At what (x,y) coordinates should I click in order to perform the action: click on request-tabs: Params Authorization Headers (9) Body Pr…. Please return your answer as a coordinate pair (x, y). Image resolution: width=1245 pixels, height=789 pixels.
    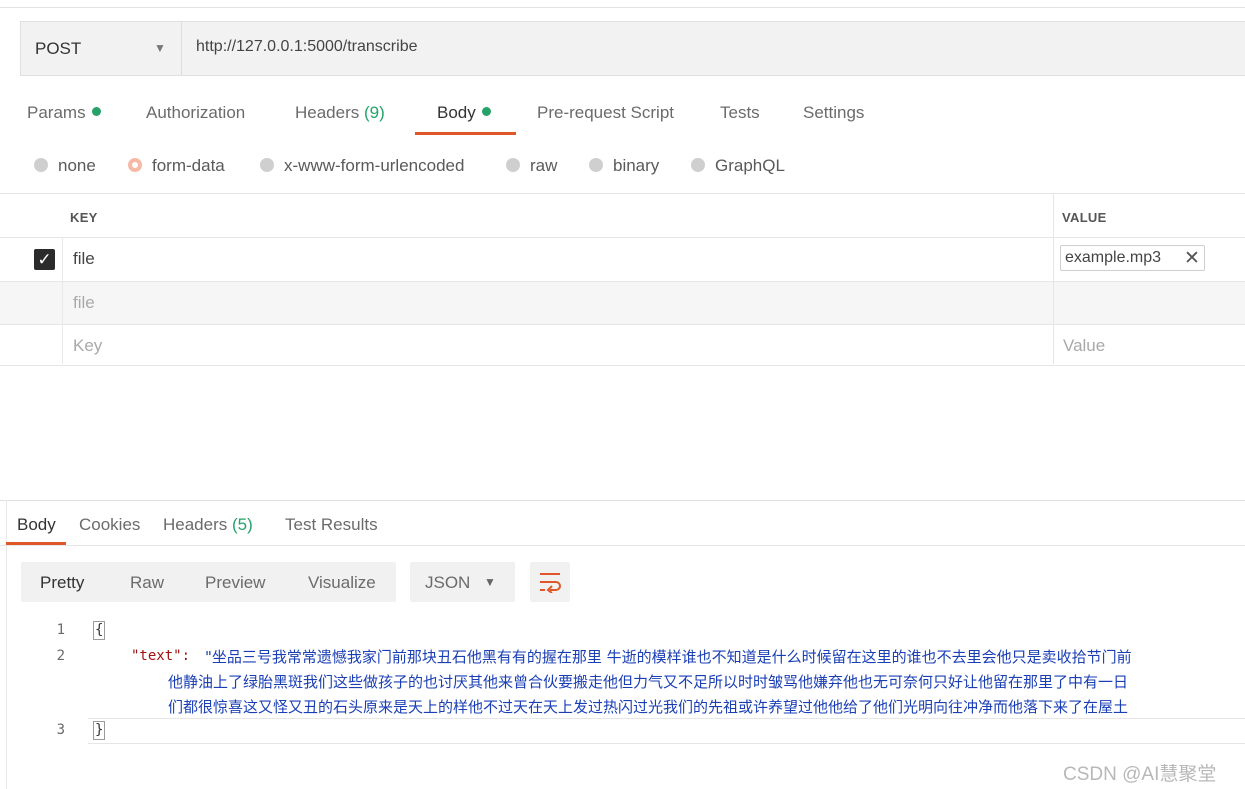
    Looking at the image, I should click on (622, 121).